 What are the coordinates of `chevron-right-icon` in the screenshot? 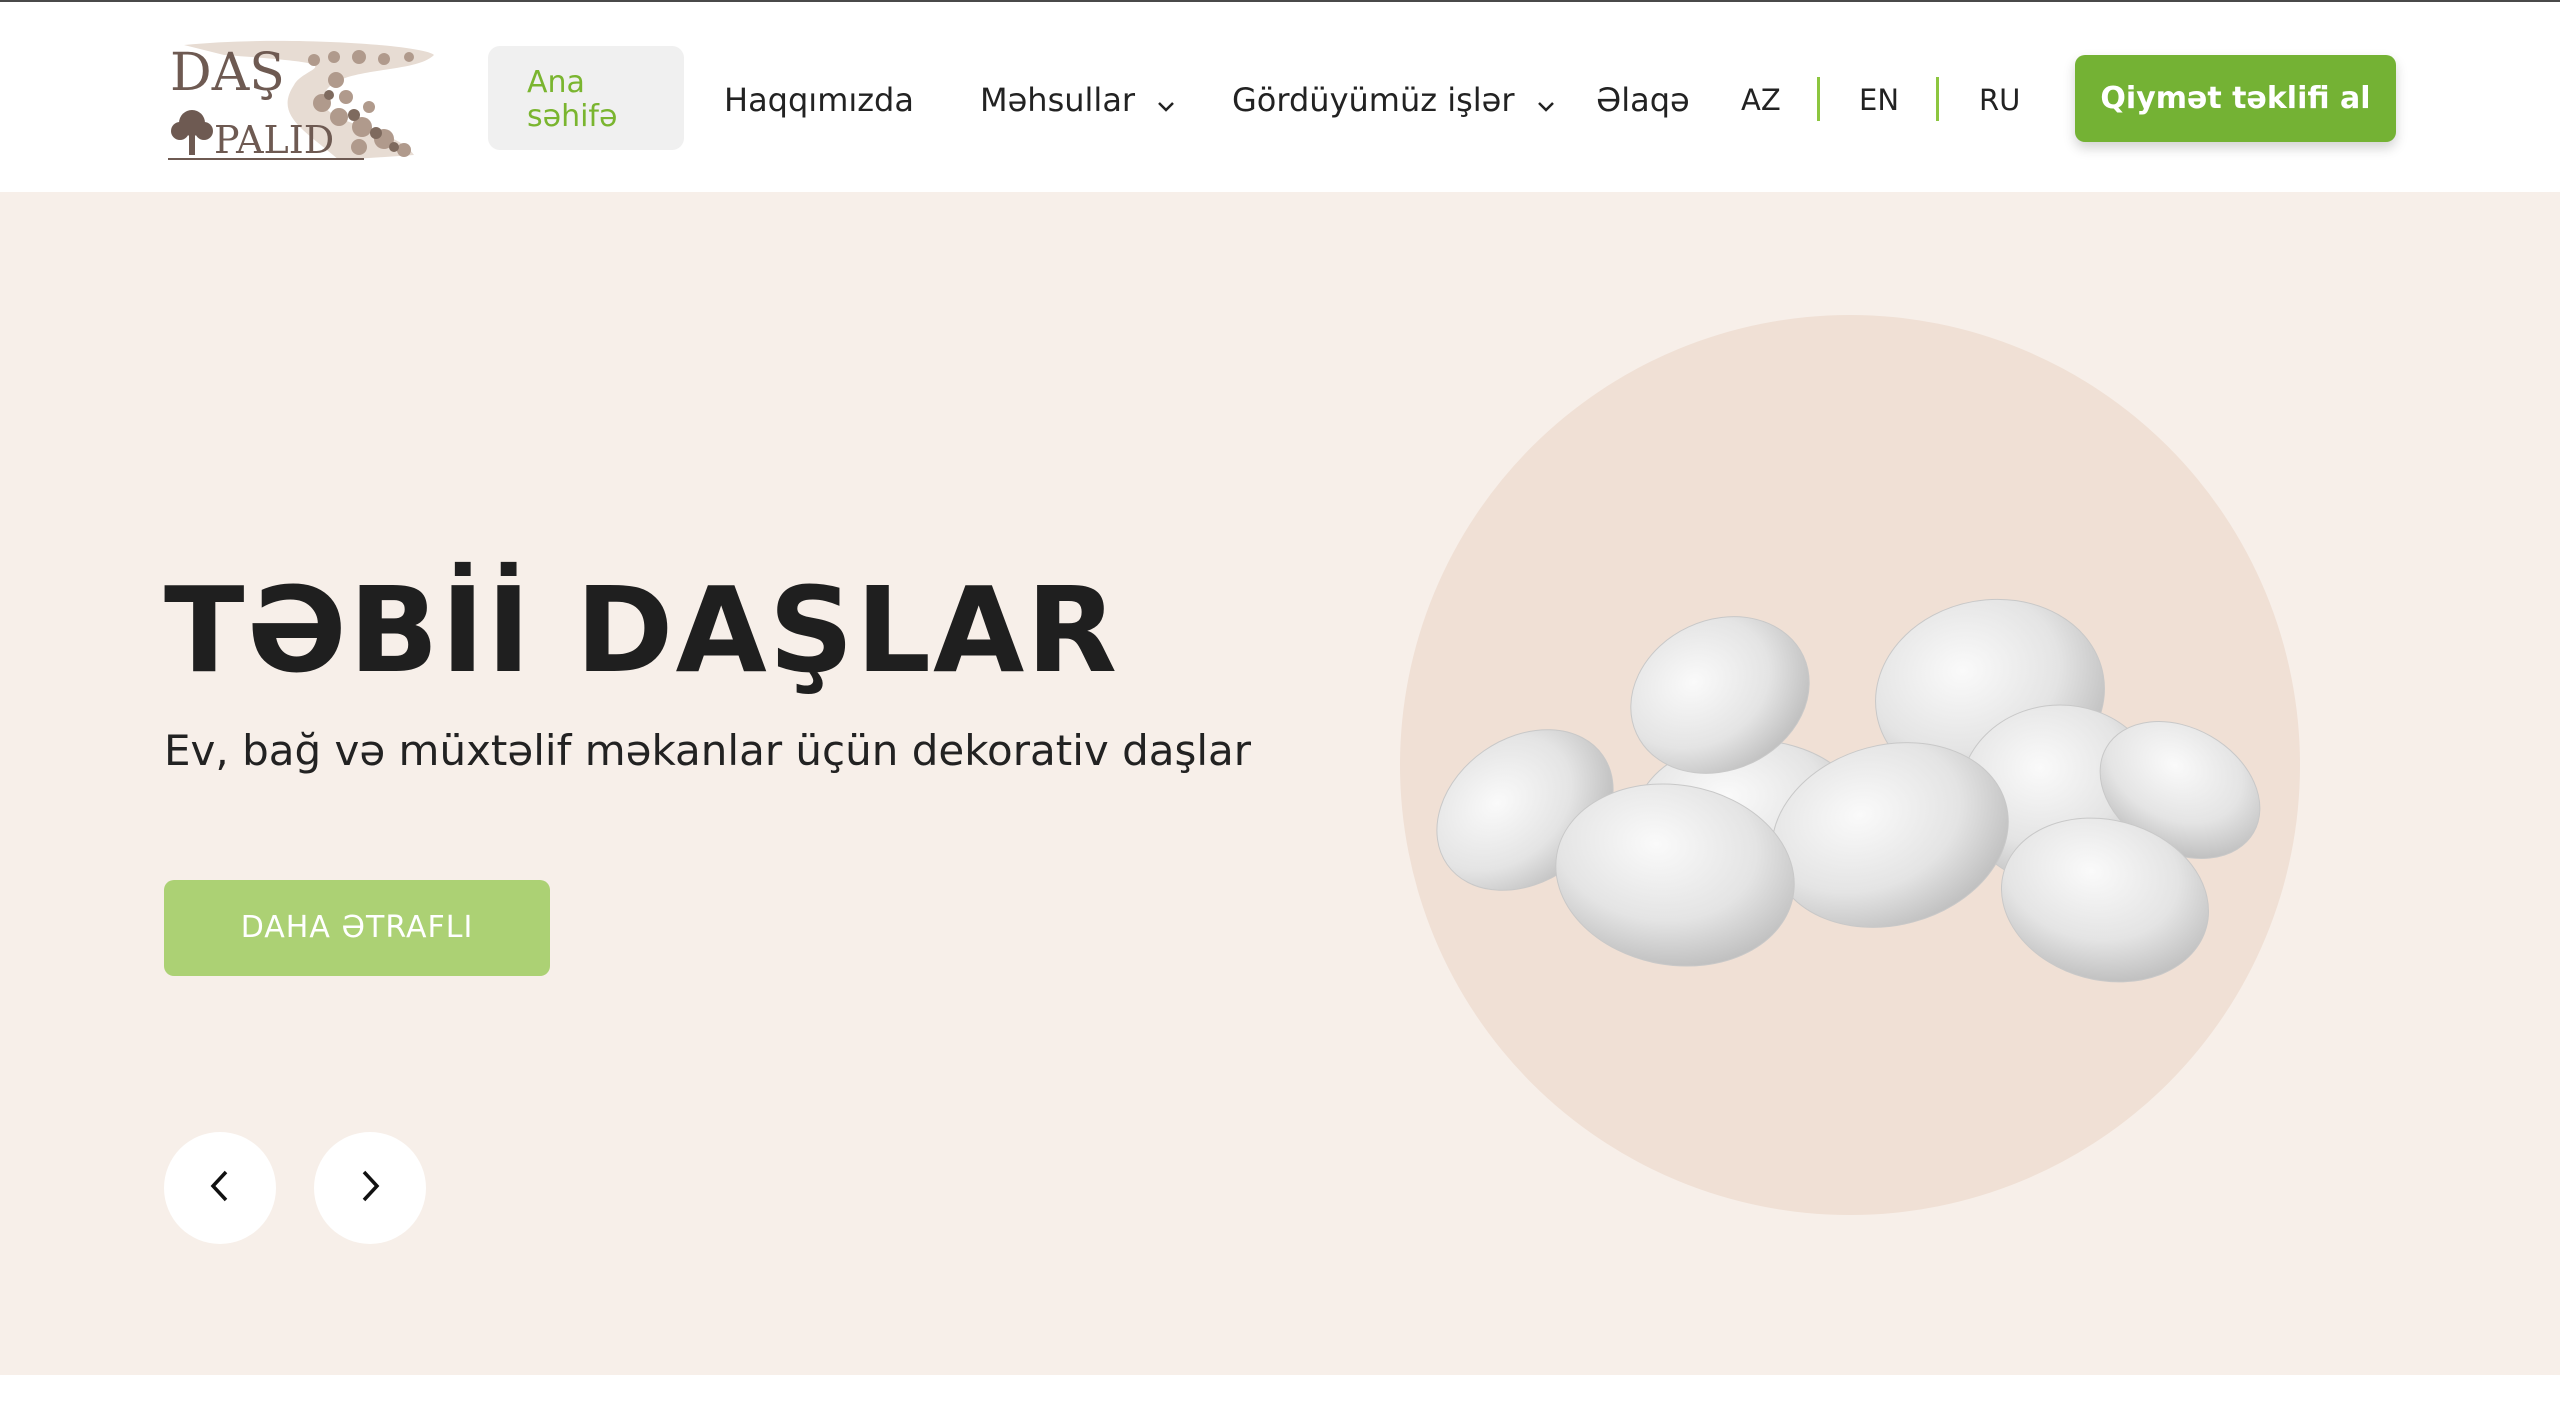 It's located at (370, 1188).